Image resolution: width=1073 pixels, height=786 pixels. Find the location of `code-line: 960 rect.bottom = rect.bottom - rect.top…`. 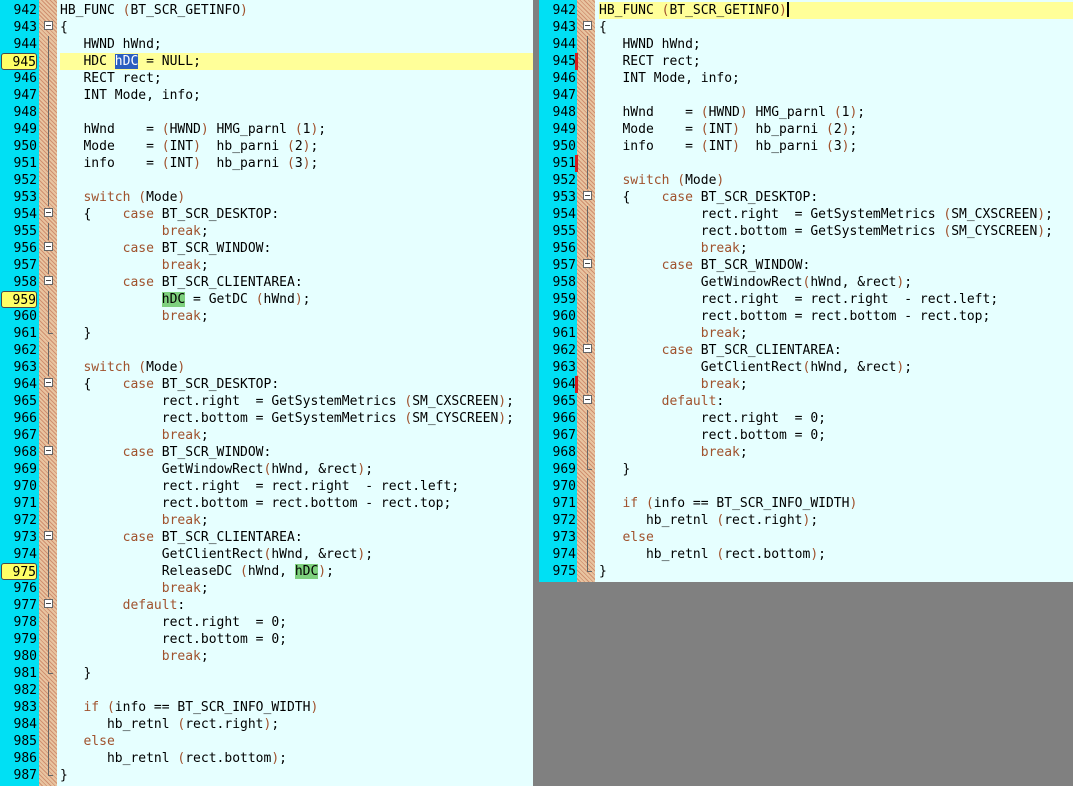

code-line: 960 rect.bottom = rect.bottom - rect.top… is located at coordinates (806, 316).